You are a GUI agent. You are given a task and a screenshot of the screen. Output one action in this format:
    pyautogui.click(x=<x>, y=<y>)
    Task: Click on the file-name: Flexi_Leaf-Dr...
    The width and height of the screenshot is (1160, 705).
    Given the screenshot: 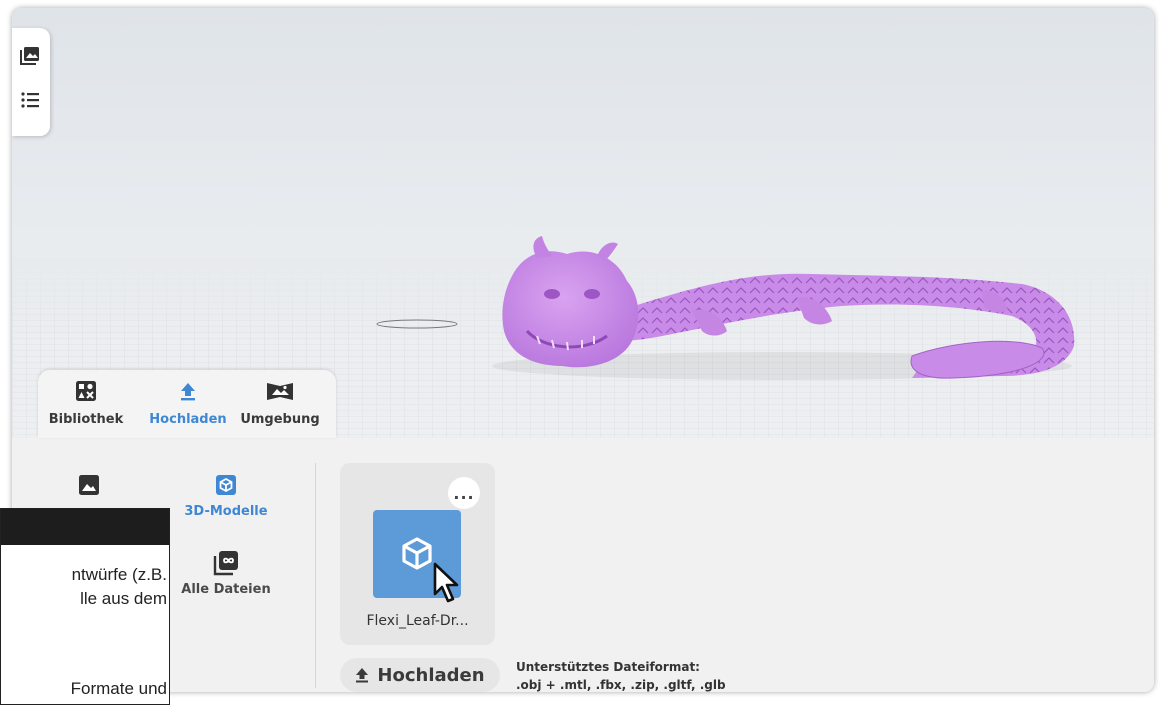 What is the action you would take?
    pyautogui.click(x=417, y=621)
    